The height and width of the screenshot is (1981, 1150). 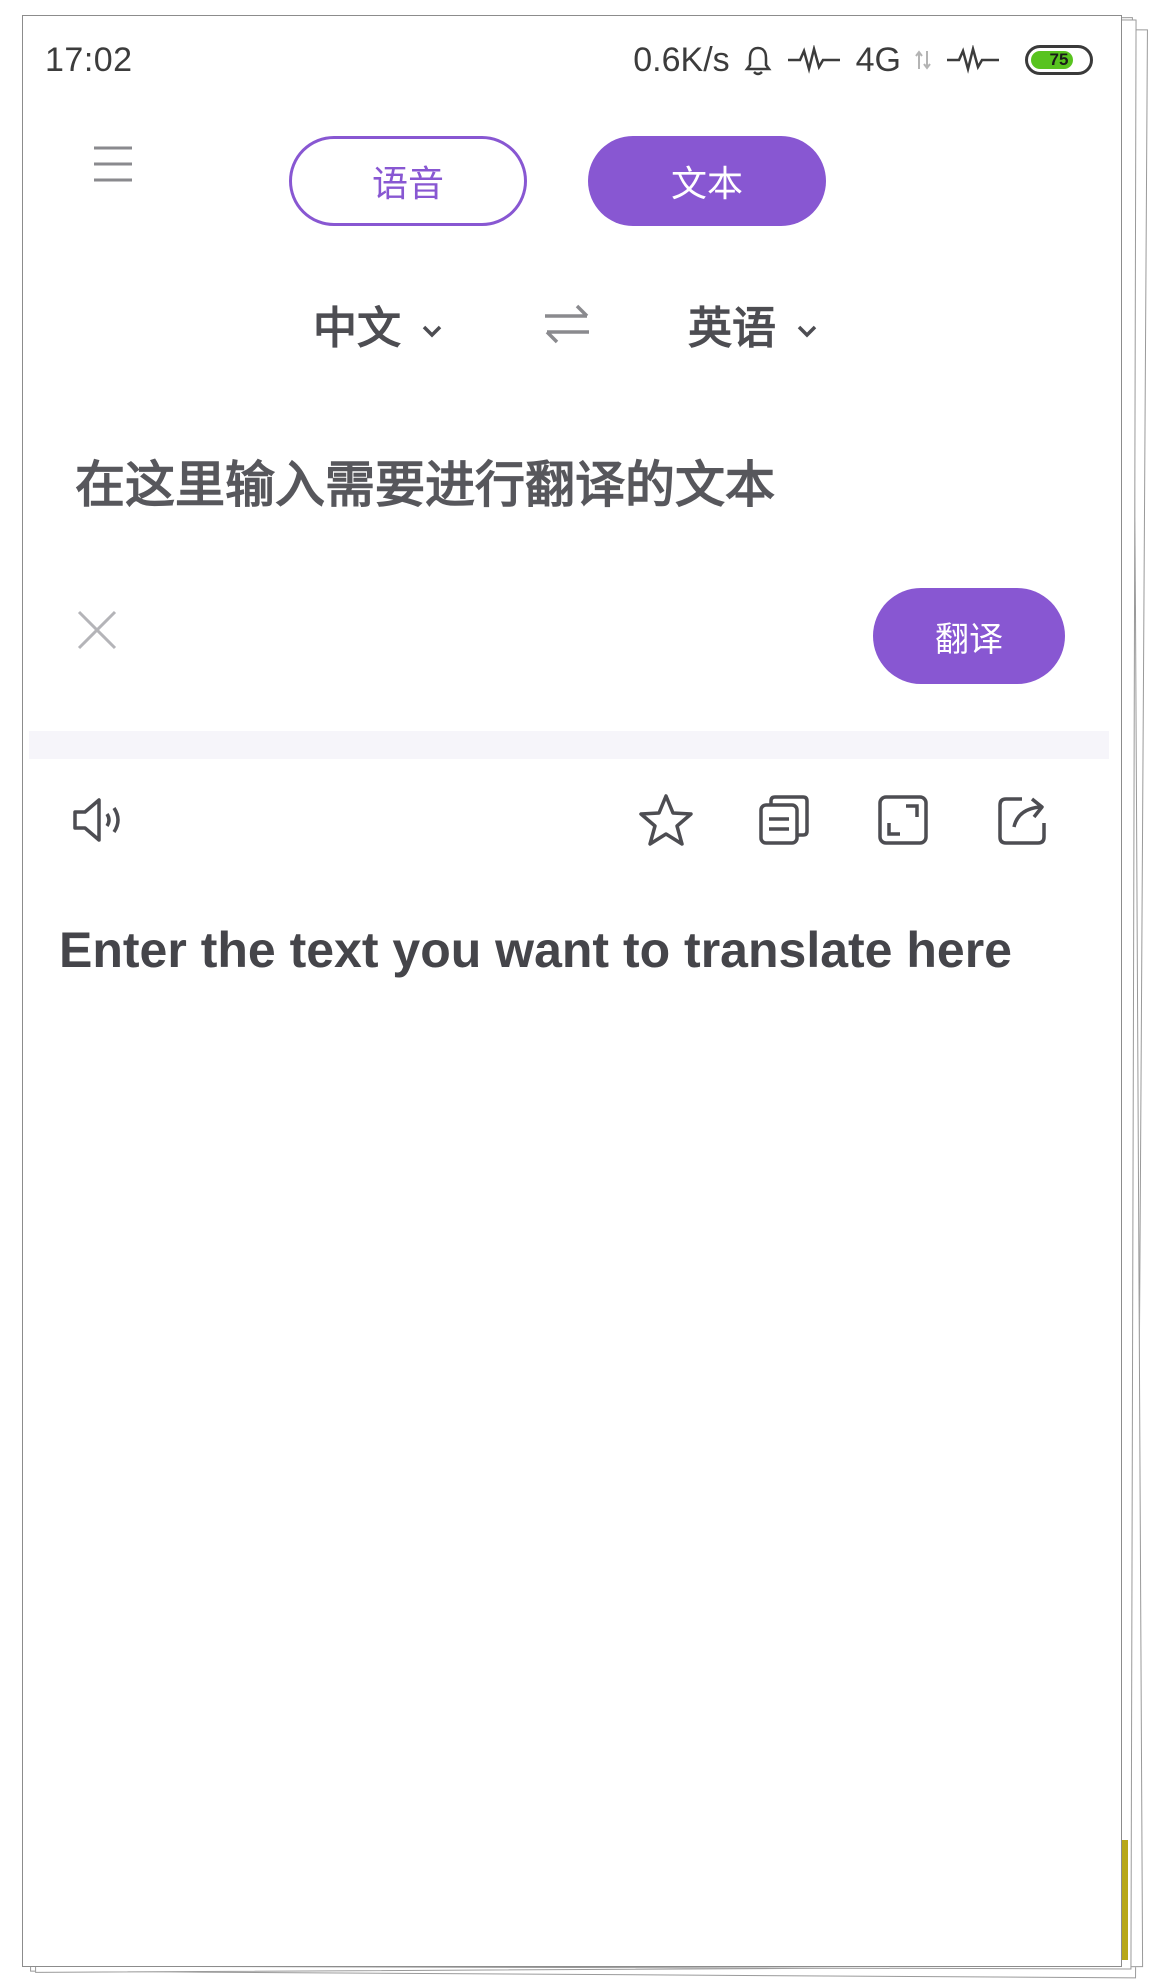 What do you see at coordinates (758, 60) in the screenshot?
I see `bell-icon` at bounding box center [758, 60].